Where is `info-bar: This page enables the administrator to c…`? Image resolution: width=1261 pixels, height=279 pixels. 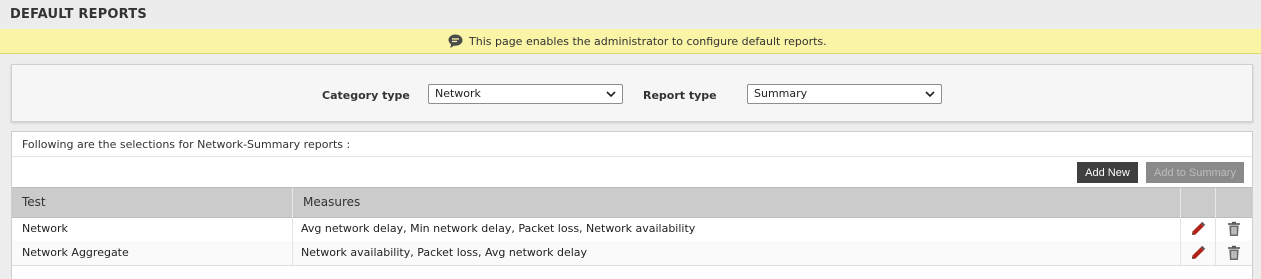
info-bar: This page enables the administrator to c… is located at coordinates (630, 41).